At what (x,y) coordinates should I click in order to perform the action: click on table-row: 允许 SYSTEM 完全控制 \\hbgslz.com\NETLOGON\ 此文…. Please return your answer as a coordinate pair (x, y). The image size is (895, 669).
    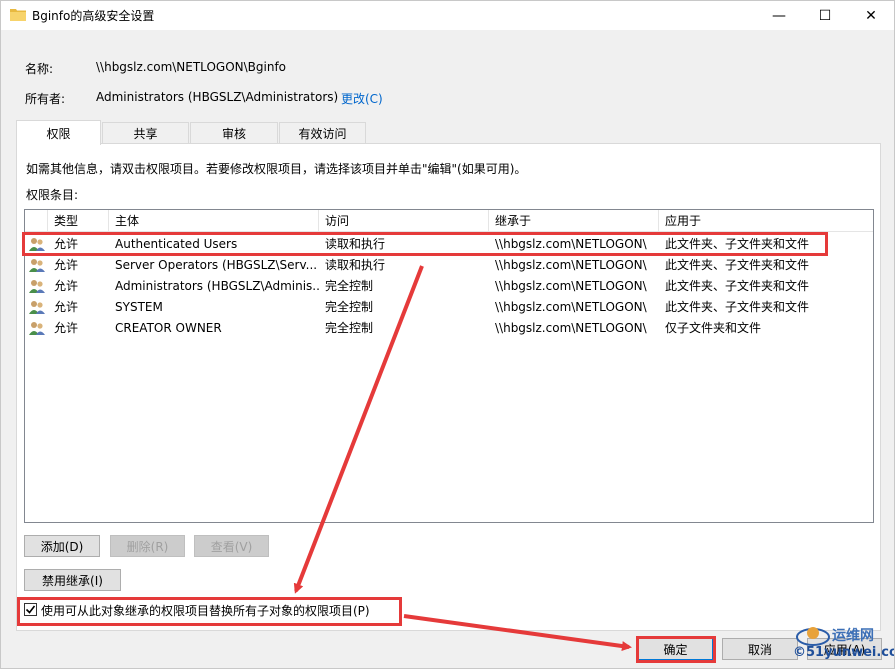
    Looking at the image, I should click on (449, 307).